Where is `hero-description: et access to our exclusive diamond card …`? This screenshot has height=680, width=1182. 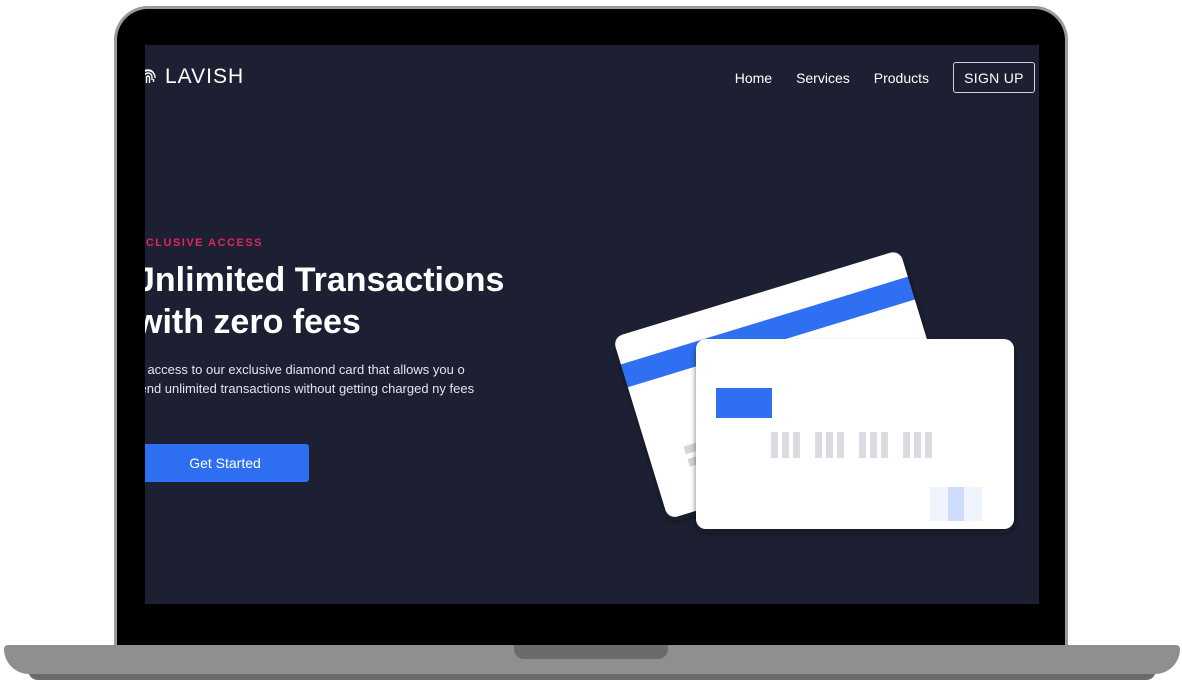 hero-description: et access to our exclusive diamond card … is located at coordinates (310, 379).